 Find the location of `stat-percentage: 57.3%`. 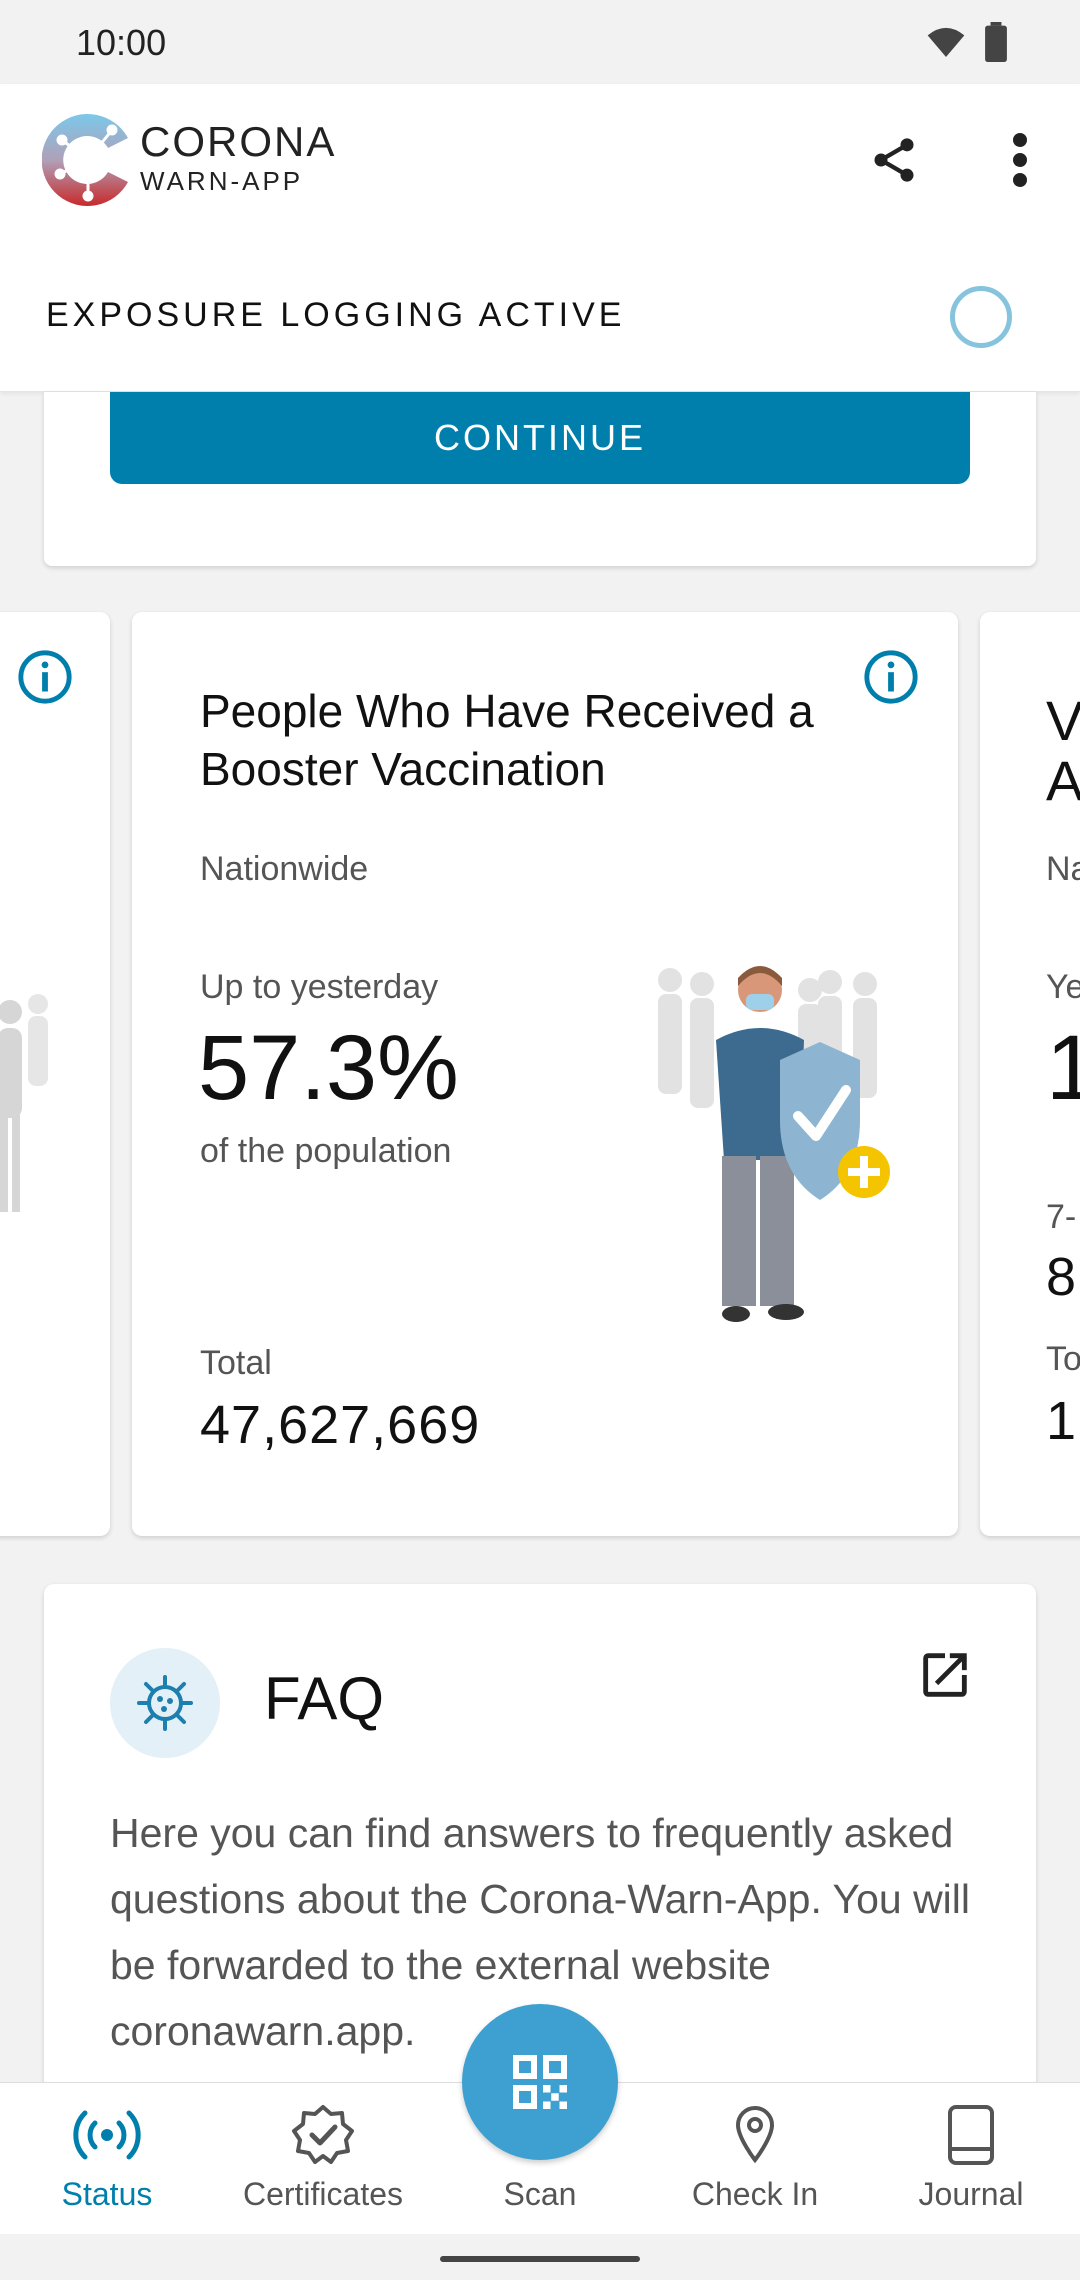

stat-percentage: 57.3% is located at coordinates (328, 1068).